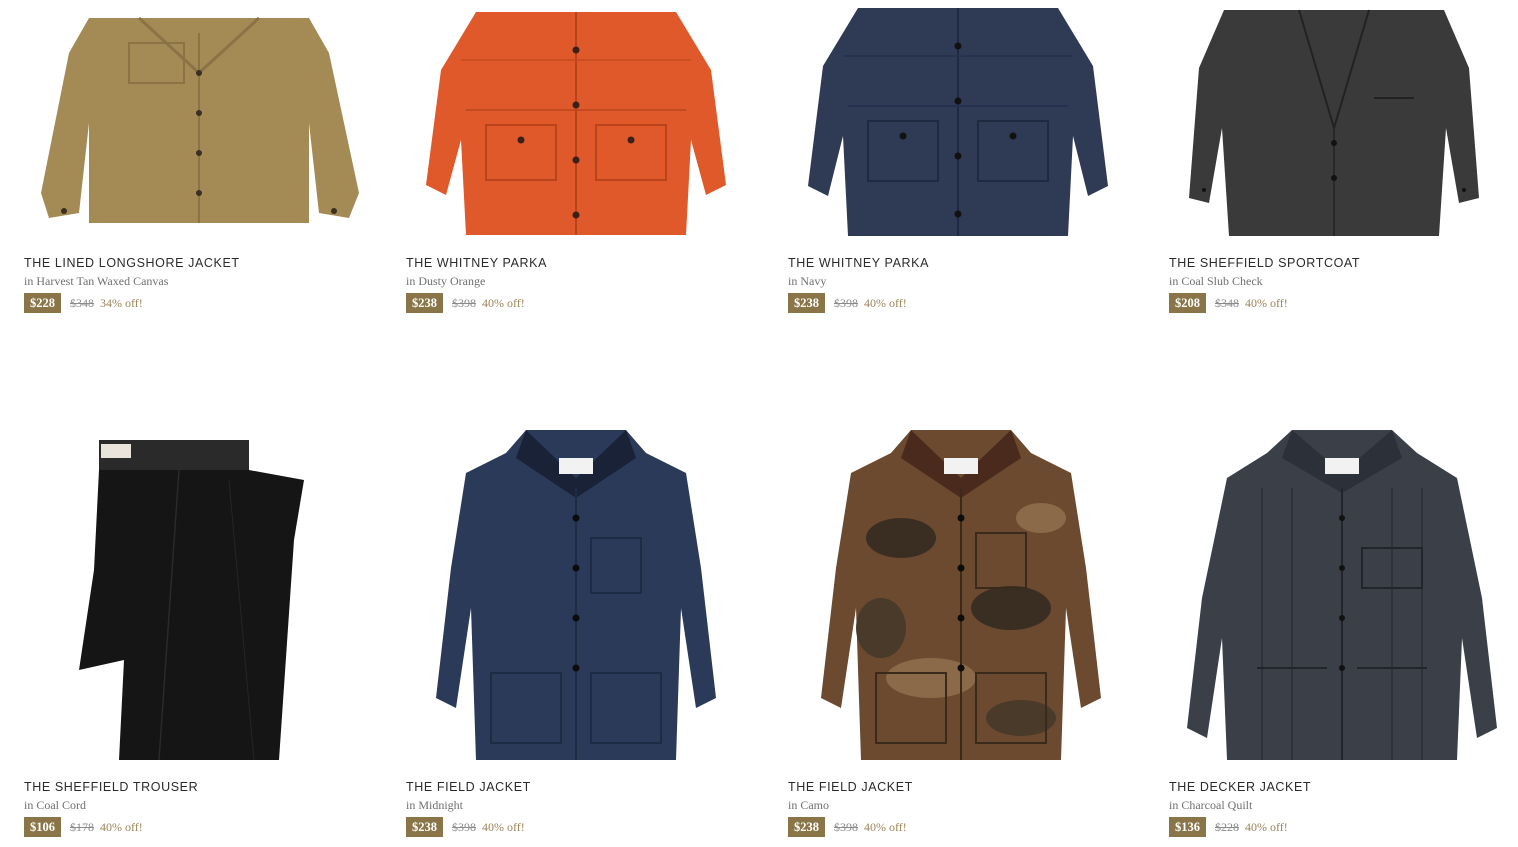 This screenshot has width=1518, height=847. What do you see at coordinates (958, 122) in the screenshot?
I see `navy-parka-image` at bounding box center [958, 122].